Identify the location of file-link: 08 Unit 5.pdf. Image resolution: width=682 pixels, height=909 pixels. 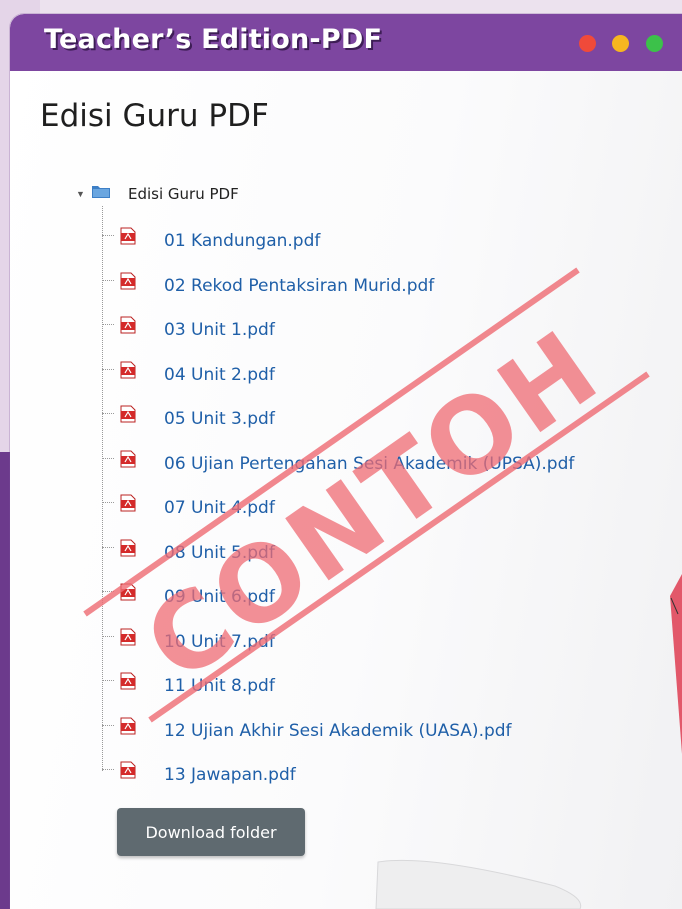
(219, 553).